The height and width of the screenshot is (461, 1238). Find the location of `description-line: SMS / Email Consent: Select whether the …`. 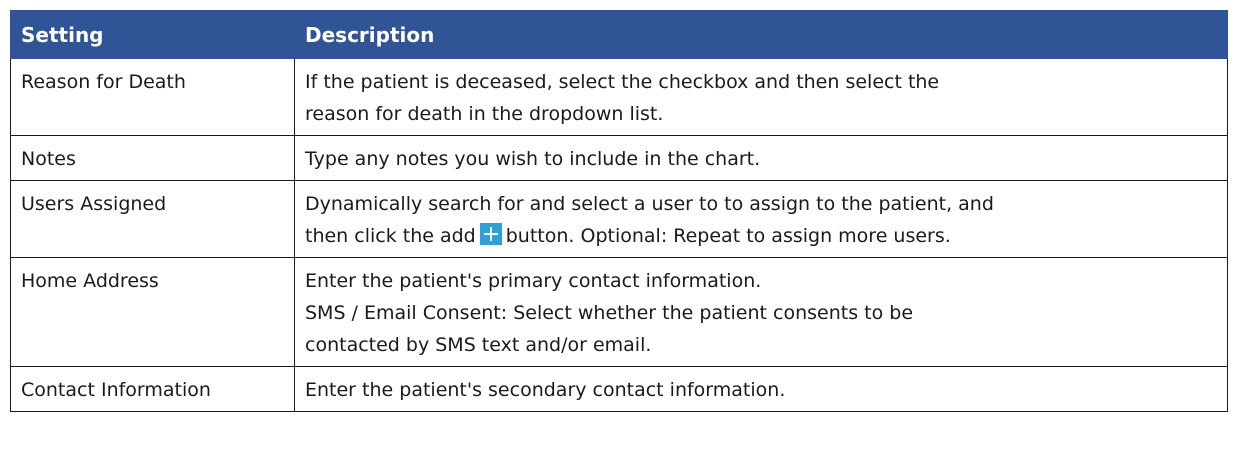

description-line: SMS / Email Consent: Select whether the … is located at coordinates (609, 313).